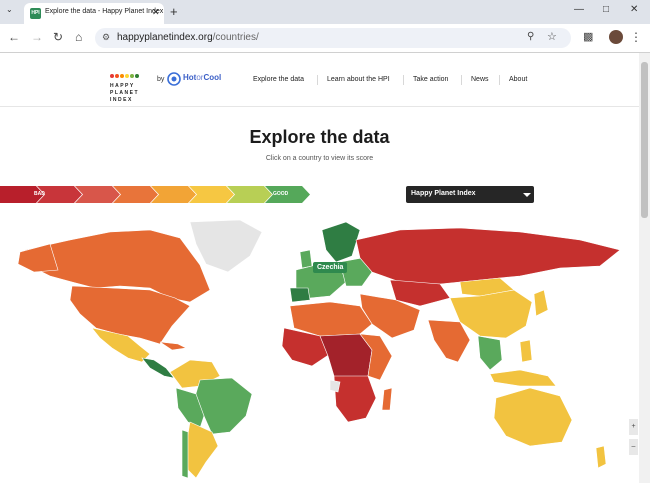 The image size is (650, 483). I want to click on close-icon: ✕, so click(156, 12).